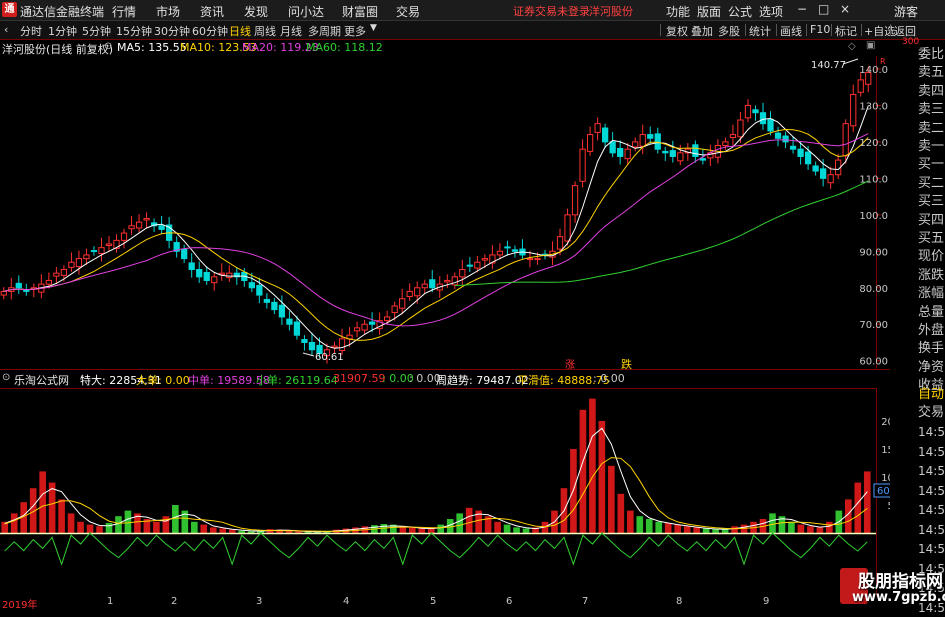 The height and width of the screenshot is (617, 945). What do you see at coordinates (823, 9) in the screenshot?
I see `maximize-icon: □` at bounding box center [823, 9].